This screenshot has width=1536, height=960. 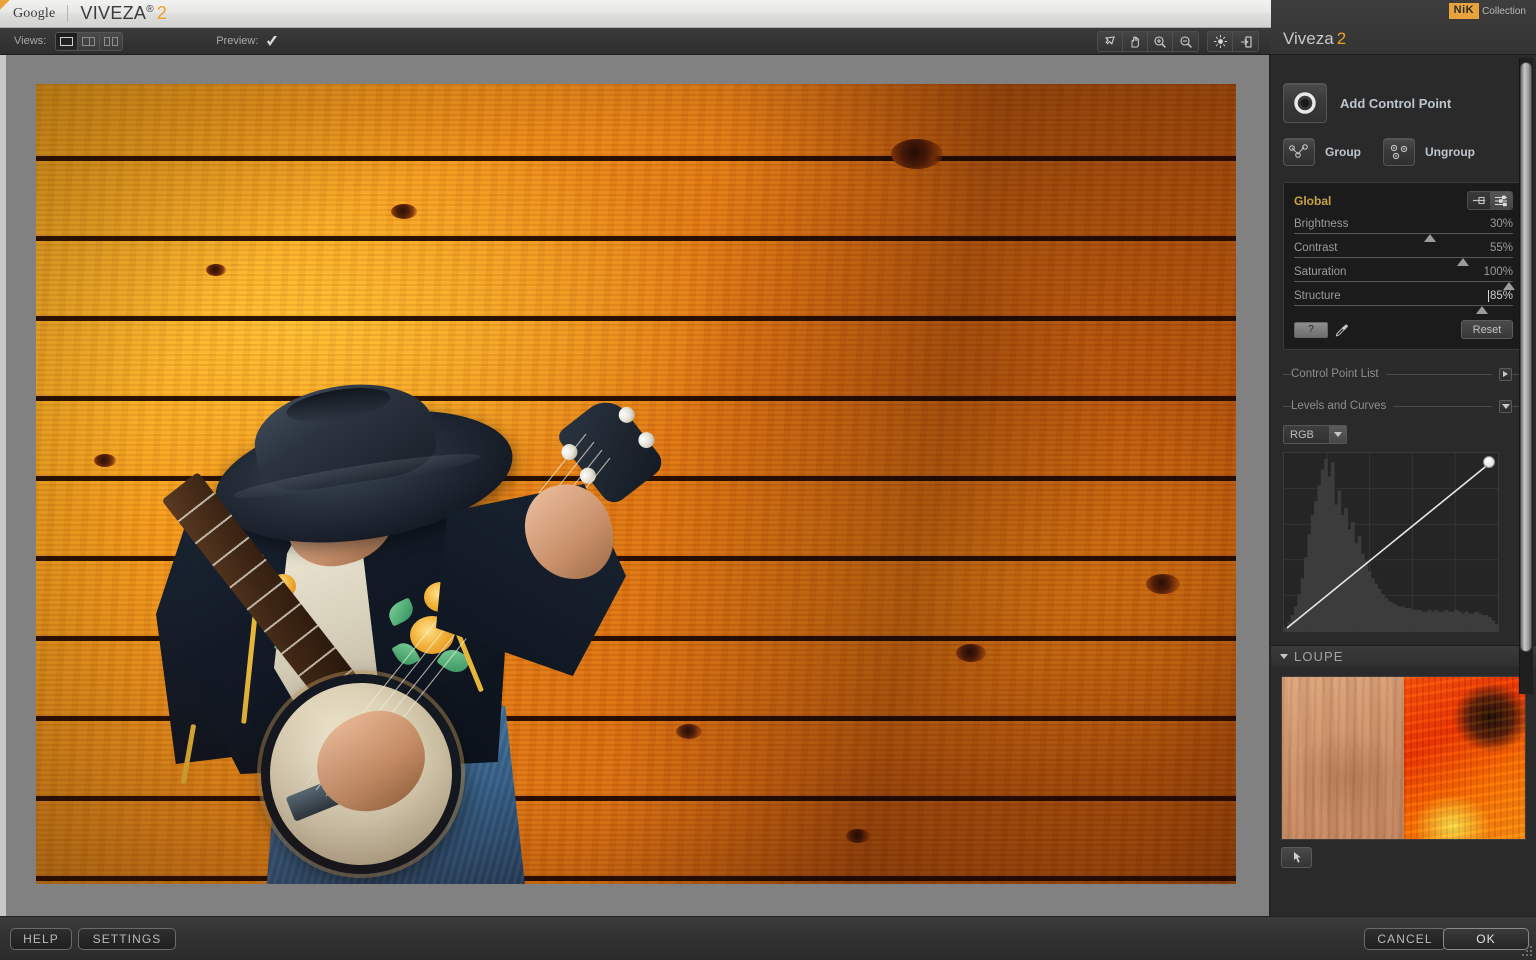 I want to click on slider-structure: Structure 85%, so click(x=1403, y=302).